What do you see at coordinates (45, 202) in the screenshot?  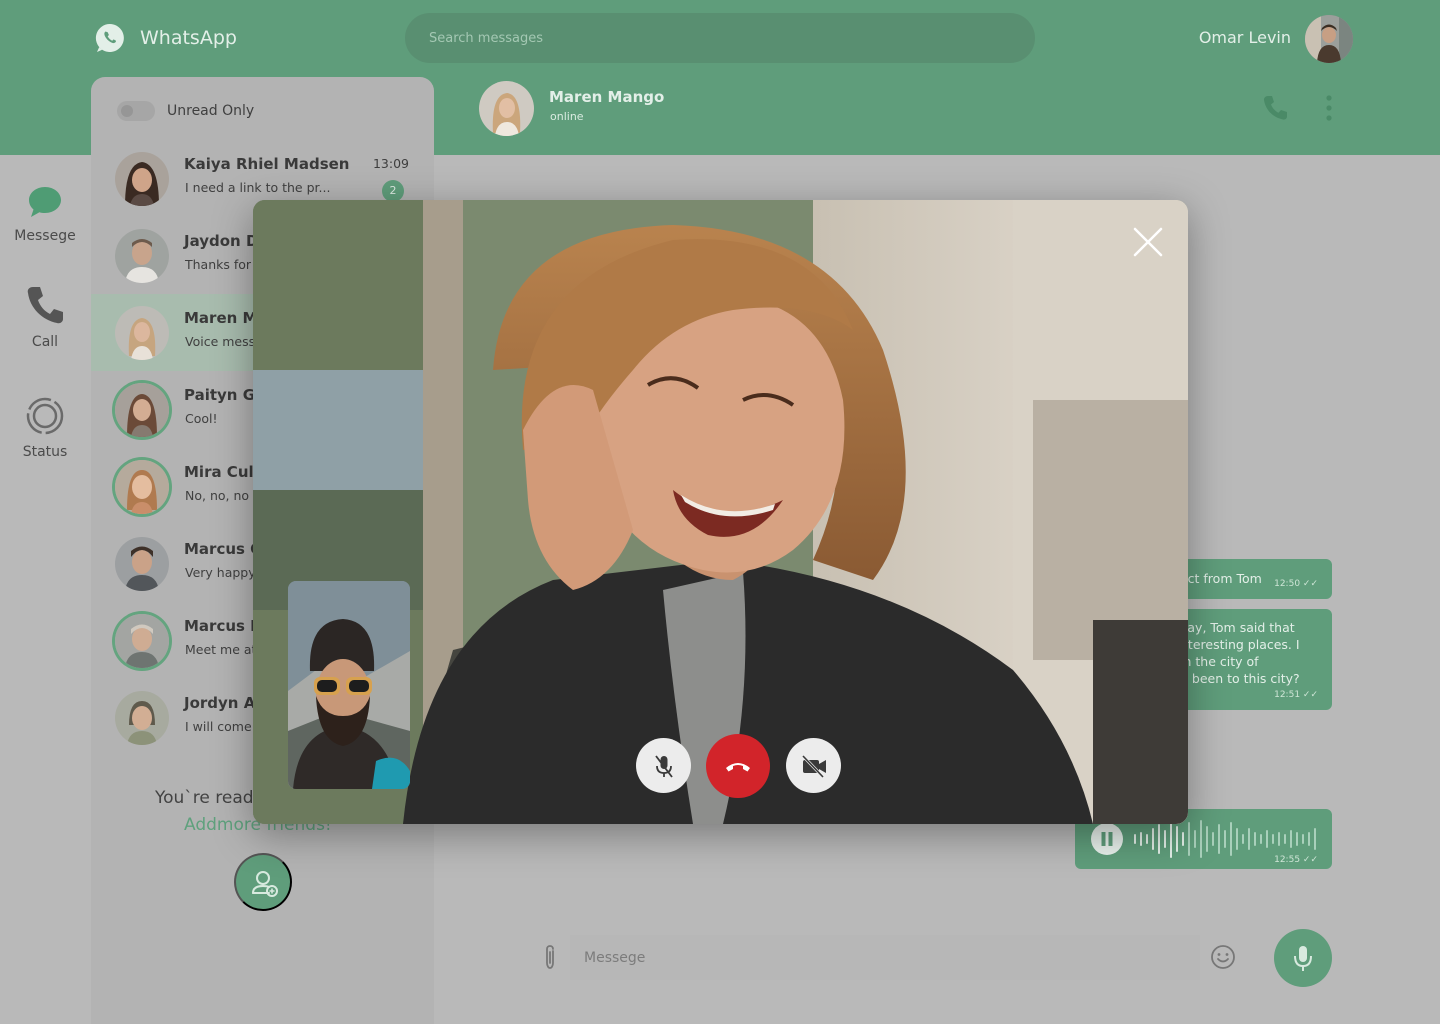 I see `chat-bubble-icon` at bounding box center [45, 202].